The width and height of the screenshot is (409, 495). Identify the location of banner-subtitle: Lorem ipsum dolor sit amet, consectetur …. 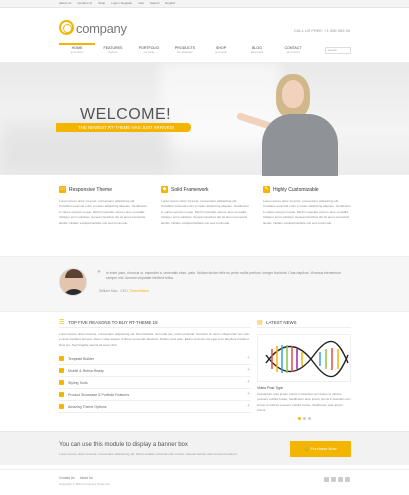
(148, 454).